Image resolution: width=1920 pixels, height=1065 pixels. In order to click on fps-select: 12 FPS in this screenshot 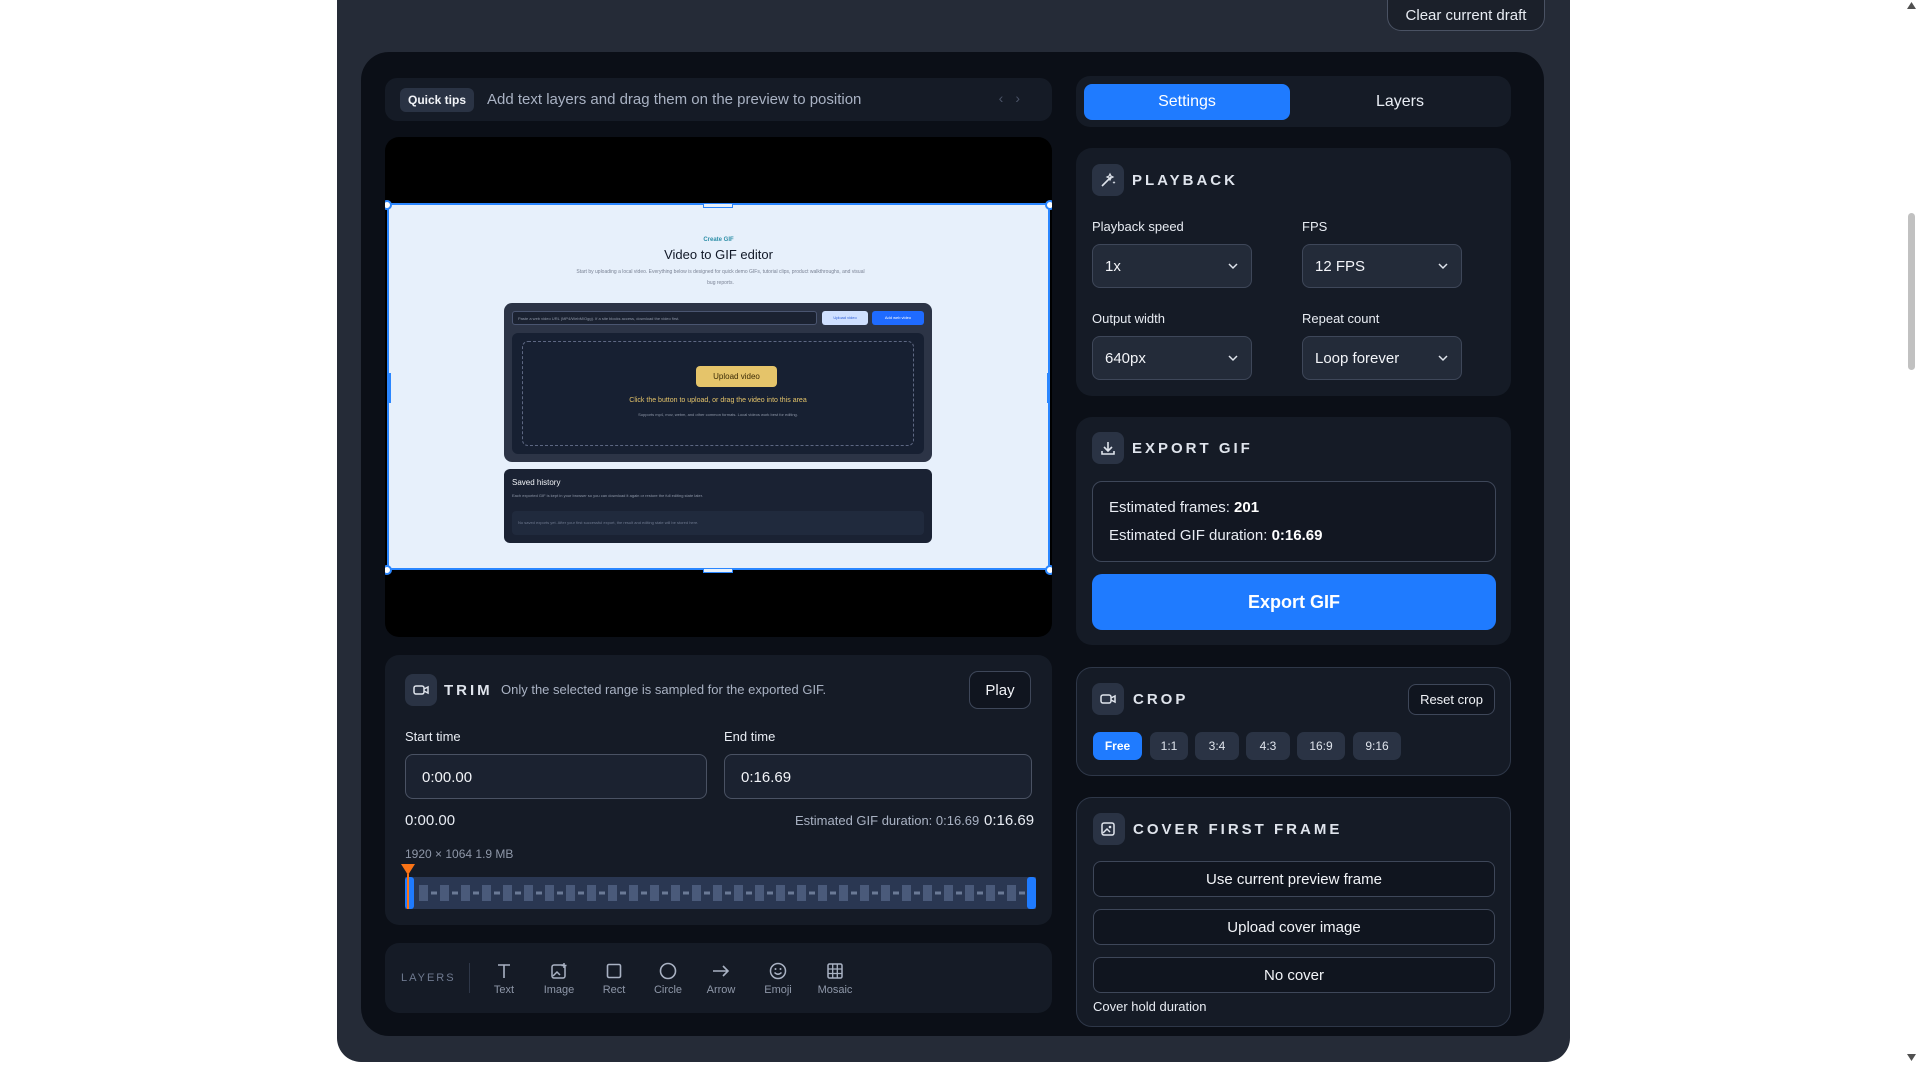, I will do `click(1382, 266)`.